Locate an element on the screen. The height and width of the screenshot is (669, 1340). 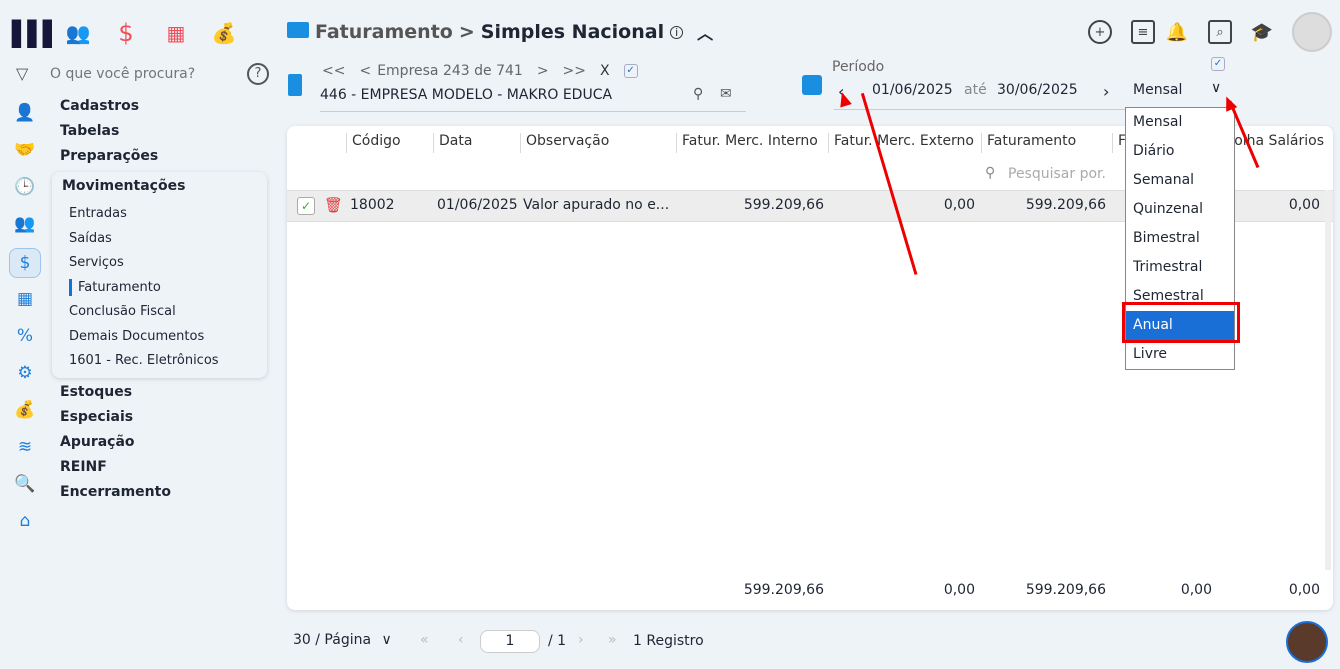
people-icon: 👥 is located at coordinates (78, 33).